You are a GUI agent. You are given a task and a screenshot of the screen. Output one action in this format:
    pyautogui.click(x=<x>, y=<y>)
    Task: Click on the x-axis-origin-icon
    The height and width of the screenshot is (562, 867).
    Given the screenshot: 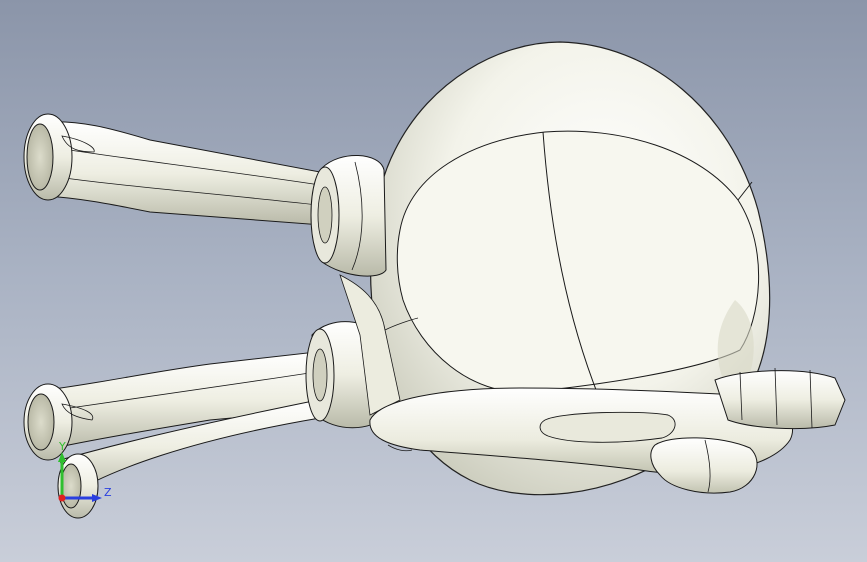 What is the action you would take?
    pyautogui.click(x=62, y=498)
    